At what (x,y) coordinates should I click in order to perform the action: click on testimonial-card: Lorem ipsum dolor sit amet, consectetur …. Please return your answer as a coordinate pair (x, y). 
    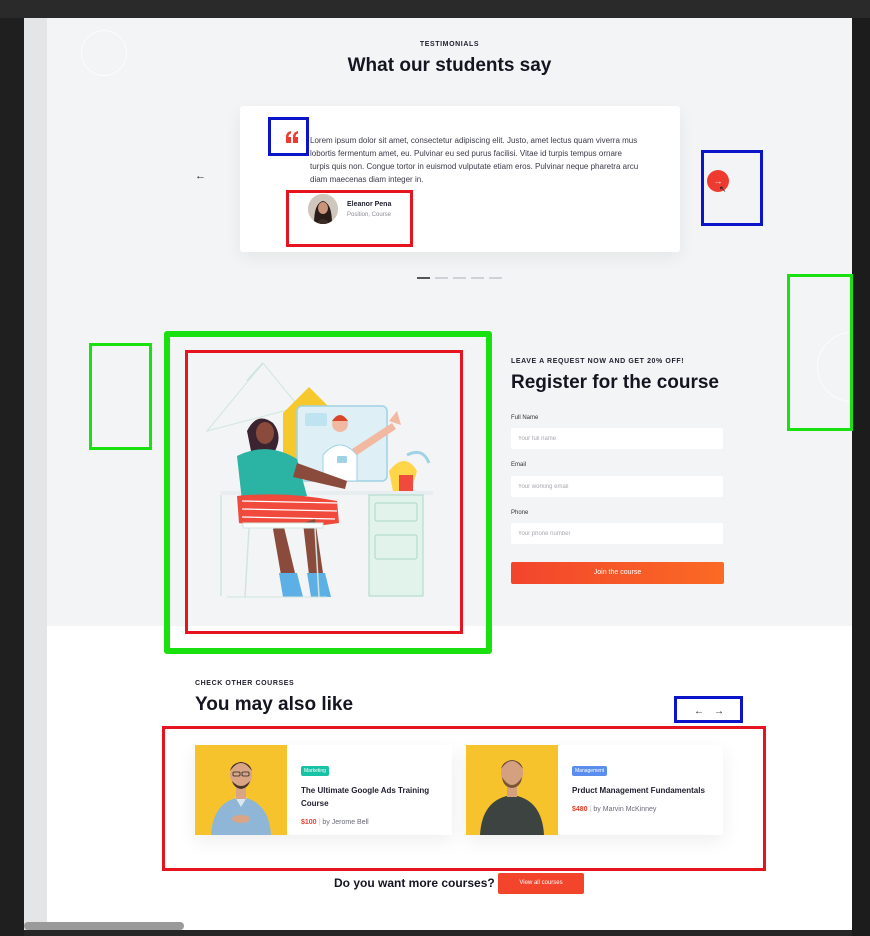
    Looking at the image, I should click on (460, 179).